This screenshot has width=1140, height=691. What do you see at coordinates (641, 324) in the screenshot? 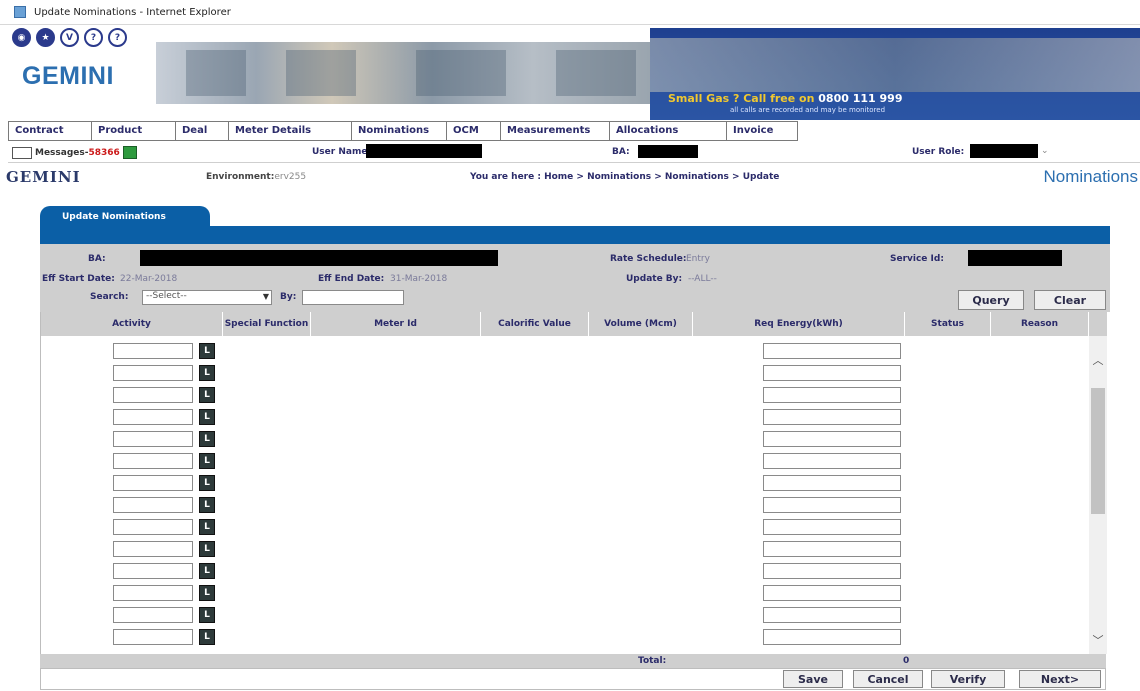
I see `col-volume: Volume (Mcm)` at bounding box center [641, 324].